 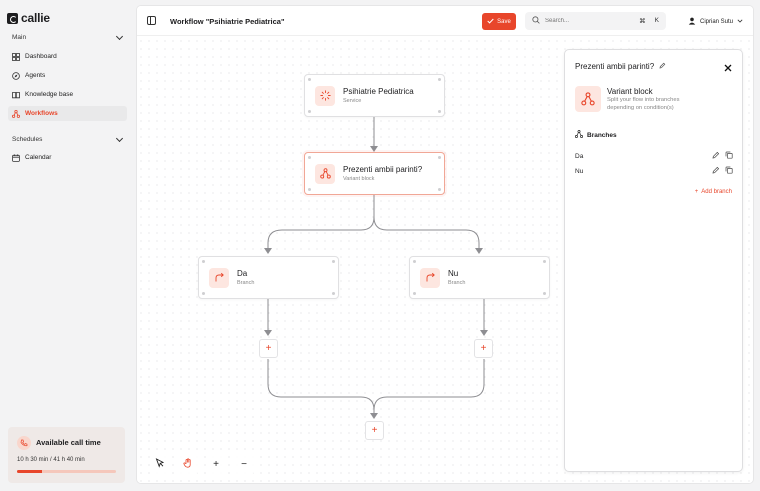 I want to click on service-node: Psihiatrie Pediatrica Service, so click(x=374, y=95).